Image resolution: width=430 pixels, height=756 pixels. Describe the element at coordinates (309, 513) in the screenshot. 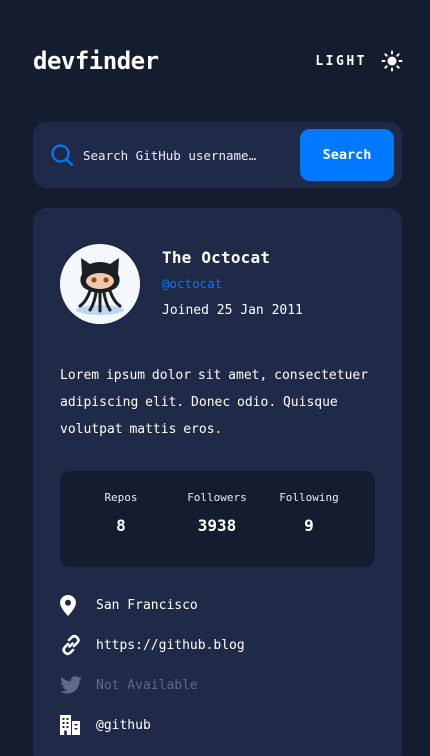

I see `stat-following: Following 9` at that location.